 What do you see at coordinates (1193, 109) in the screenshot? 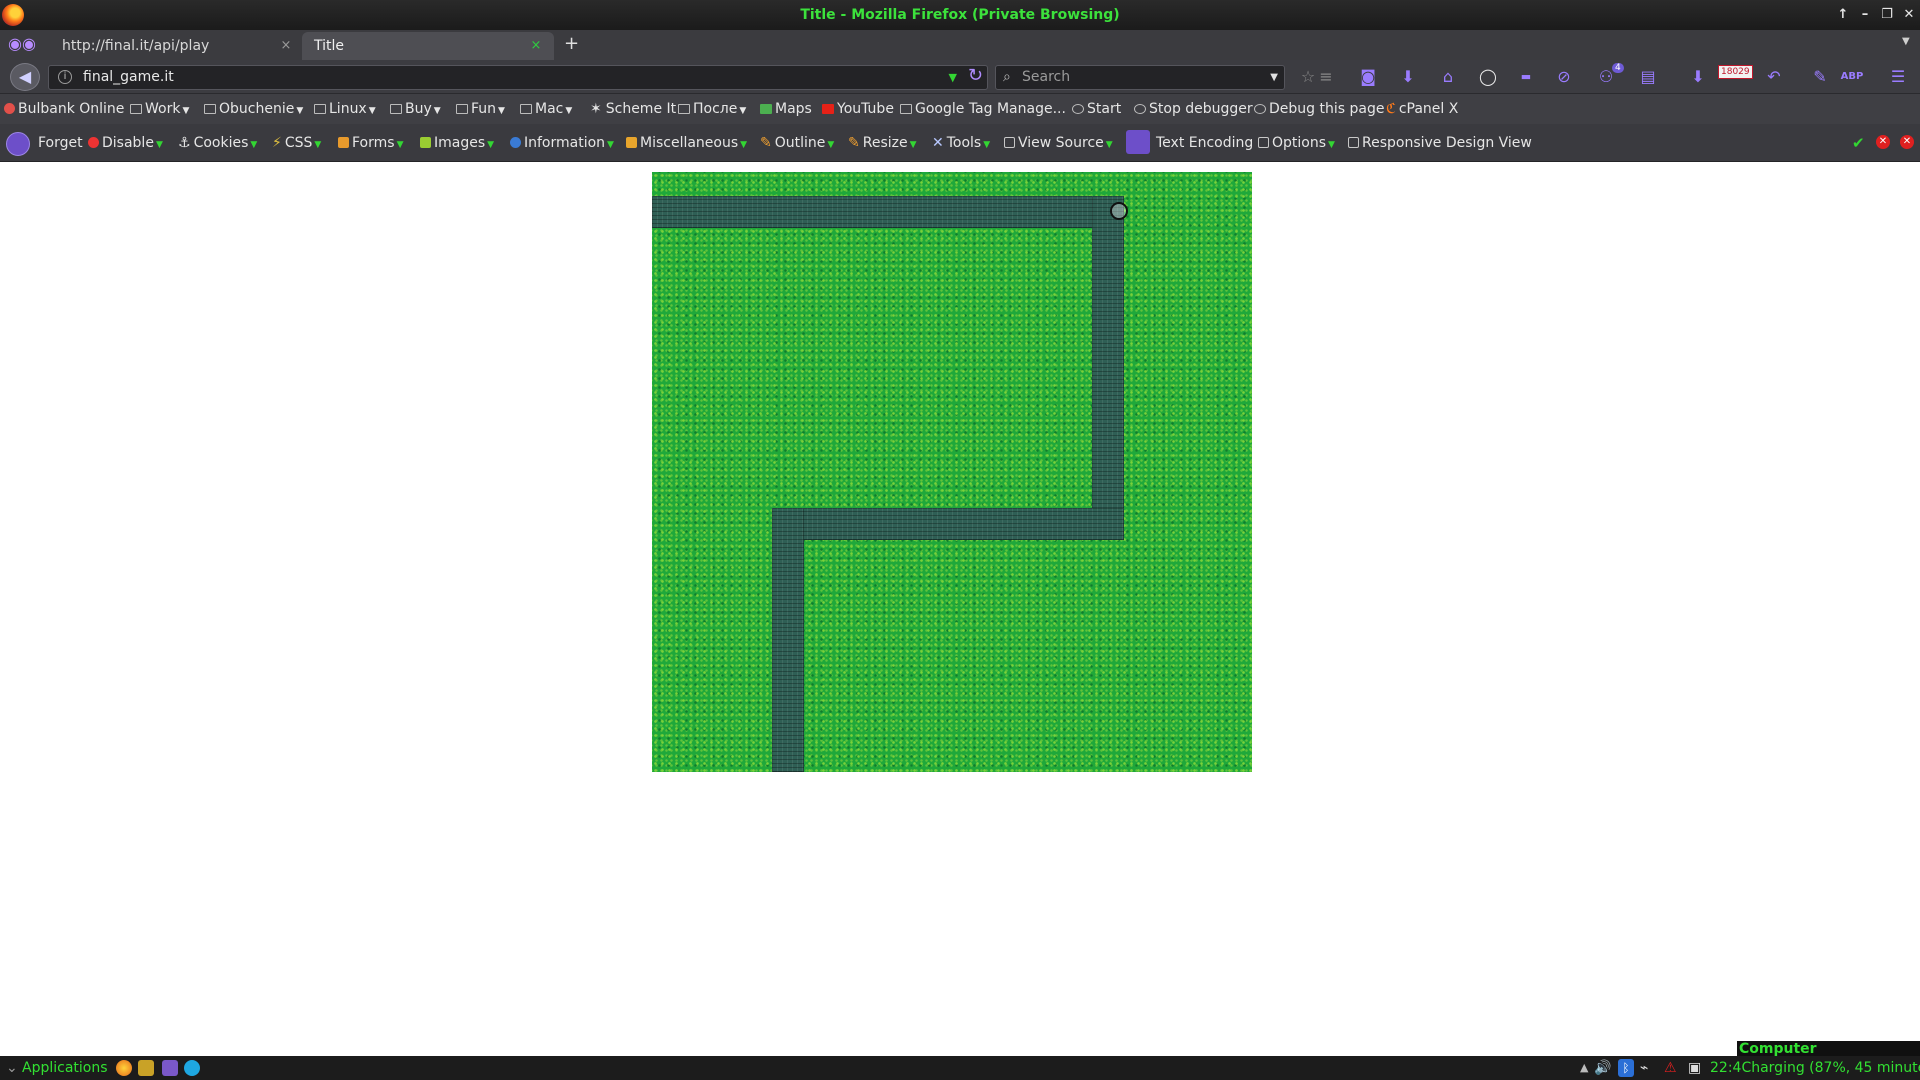
I see `bookmark-stop-debugger: Stop debugger` at bounding box center [1193, 109].